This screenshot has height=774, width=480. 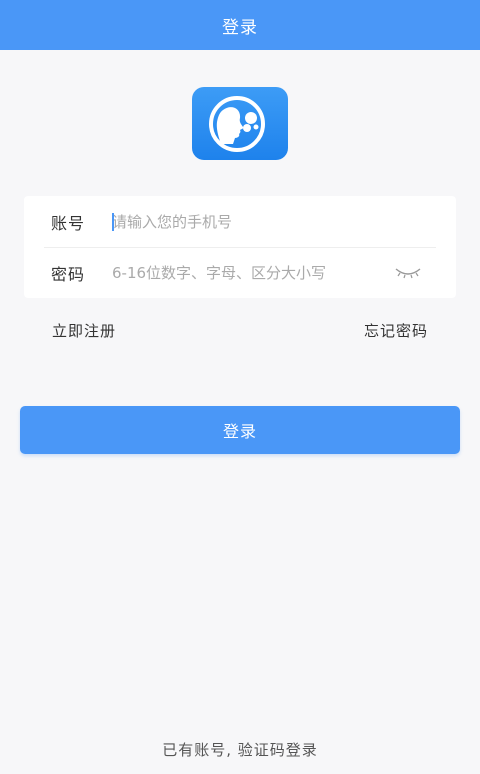 What do you see at coordinates (237, 123) in the screenshot?
I see `chat-head-logo-icon` at bounding box center [237, 123].